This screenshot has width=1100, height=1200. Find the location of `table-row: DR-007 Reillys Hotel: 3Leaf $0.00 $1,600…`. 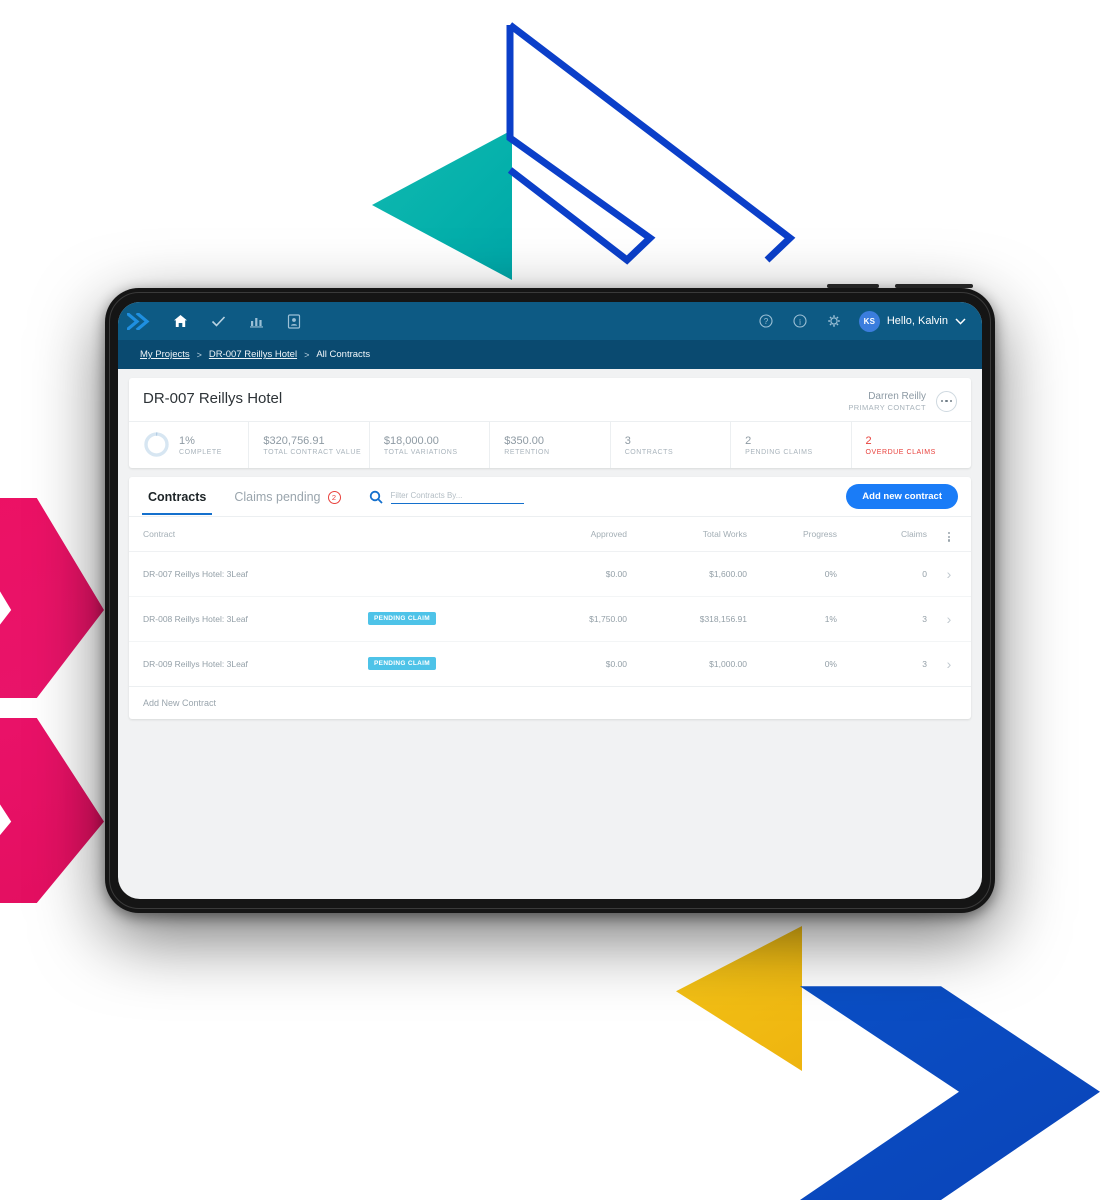

table-row: DR-007 Reillys Hotel: 3Leaf $0.00 $1,600… is located at coordinates (550, 574).